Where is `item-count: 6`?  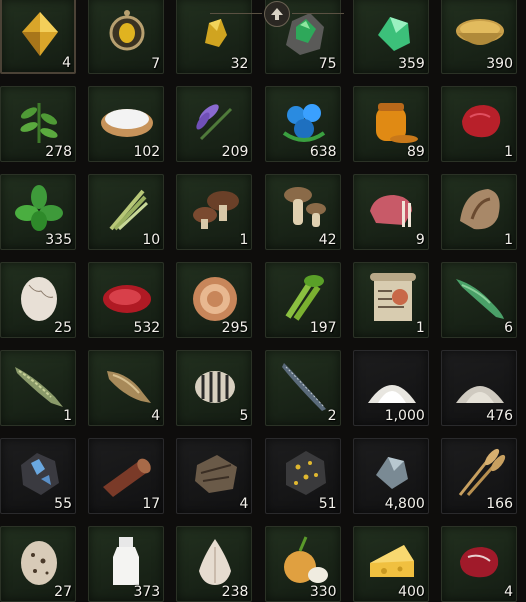 item-count: 6 is located at coordinates (508, 328).